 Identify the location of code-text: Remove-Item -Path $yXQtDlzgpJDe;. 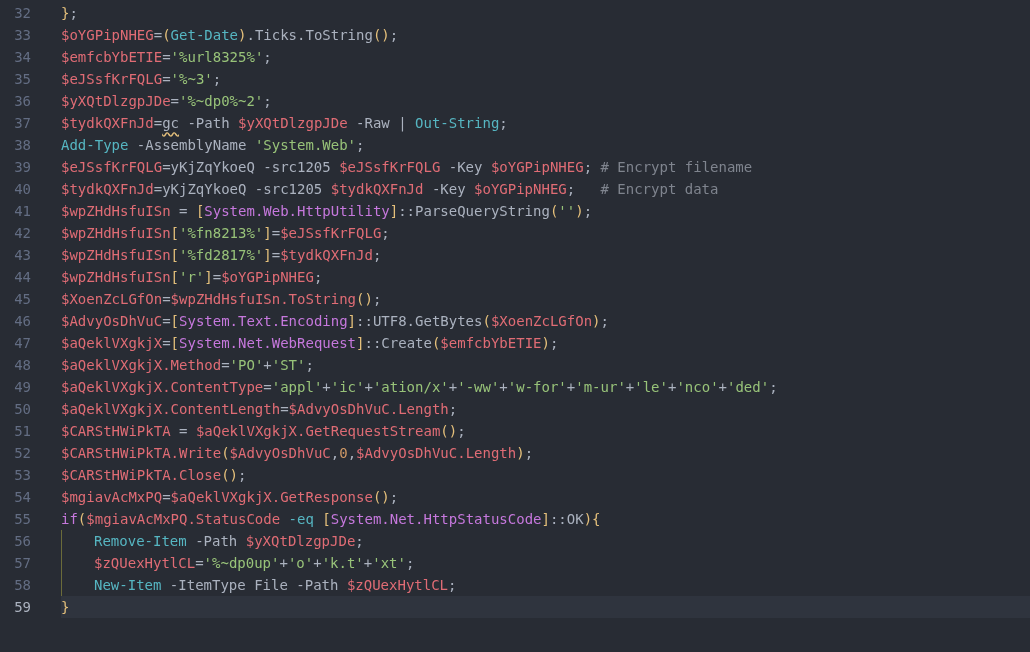
(229, 541).